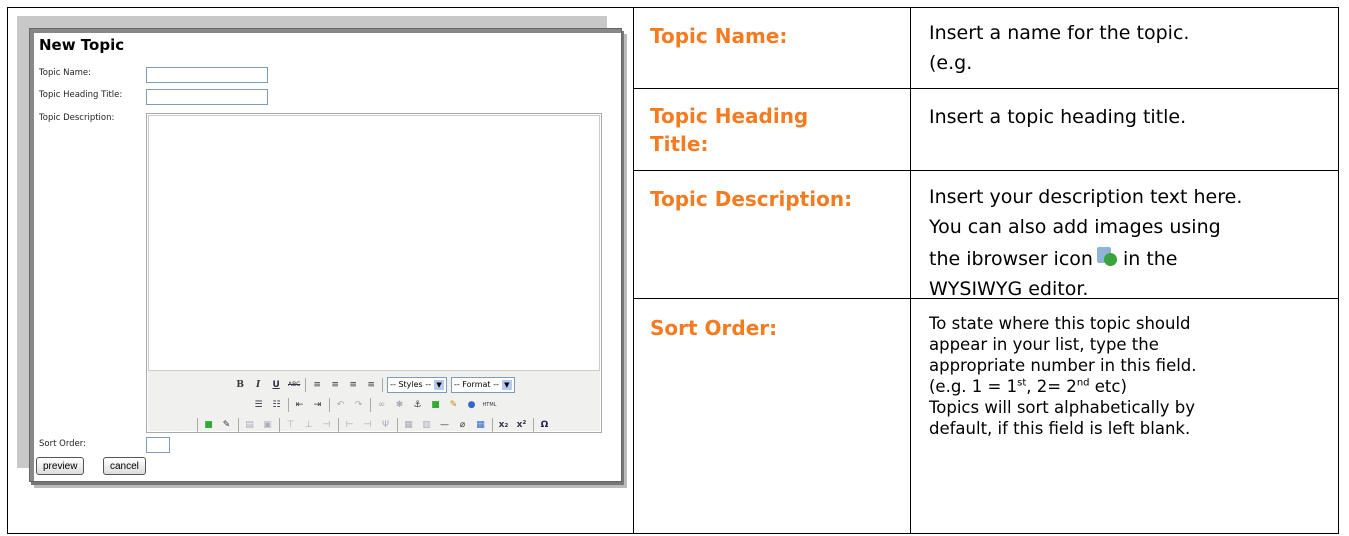  What do you see at coordinates (1062, 407) in the screenshot?
I see `row-desc-sort-order-5: Topics will sort alphabetically by` at bounding box center [1062, 407].